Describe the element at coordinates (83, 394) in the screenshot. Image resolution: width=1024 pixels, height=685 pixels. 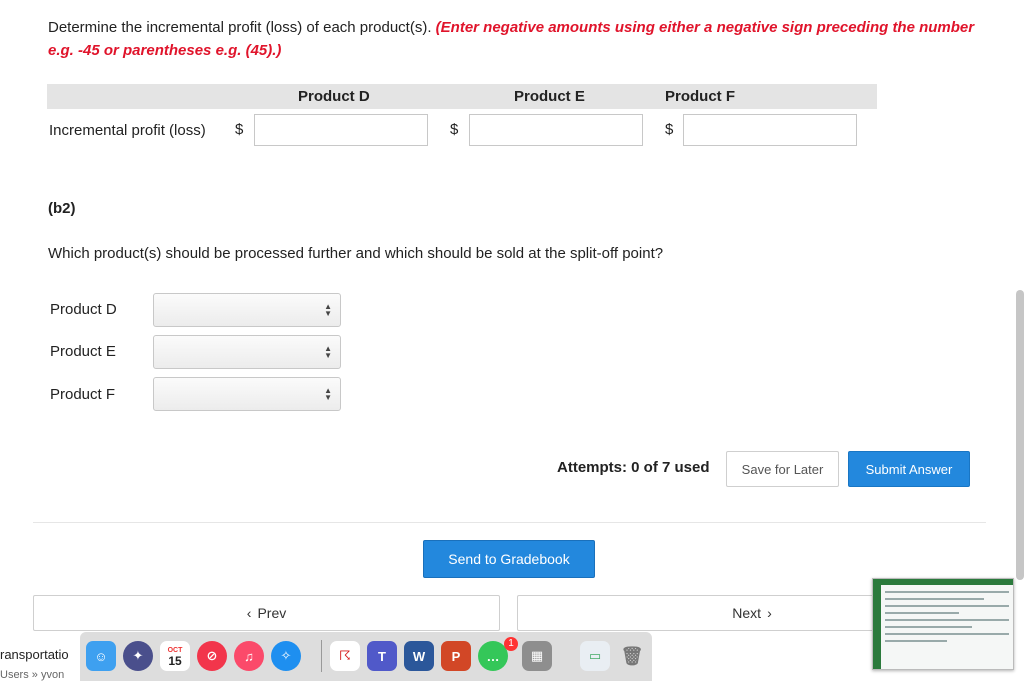
I see `product-f-label: Product F` at that location.